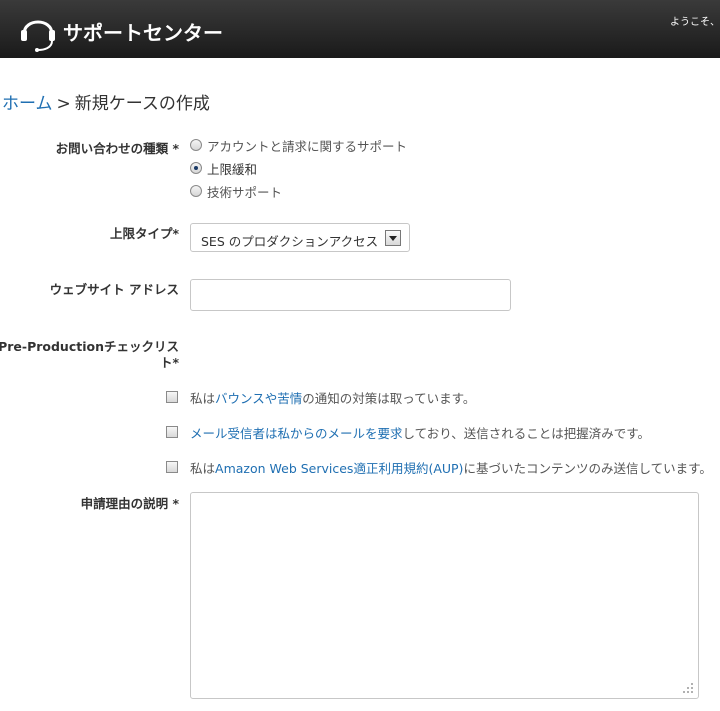 This screenshot has height=711, width=720. What do you see at coordinates (117, 148) in the screenshot?
I see `inquiry-type-label: お問い合わせの種類 *` at bounding box center [117, 148].